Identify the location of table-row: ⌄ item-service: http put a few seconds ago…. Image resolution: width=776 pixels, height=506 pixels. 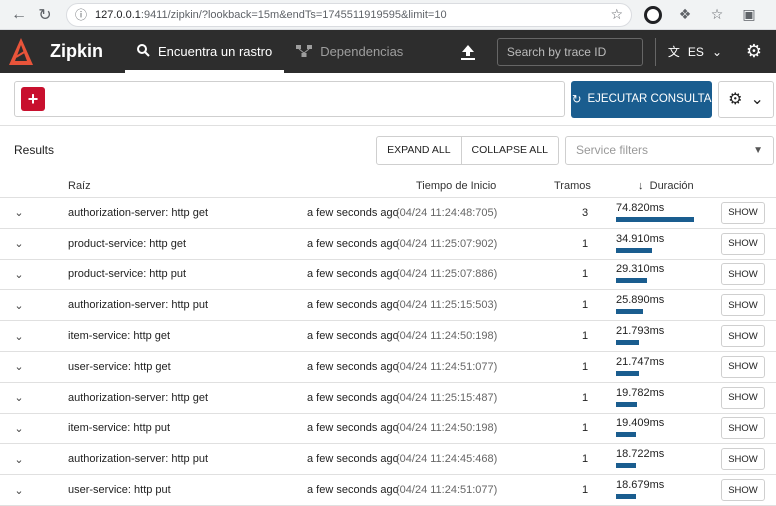
(388, 429).